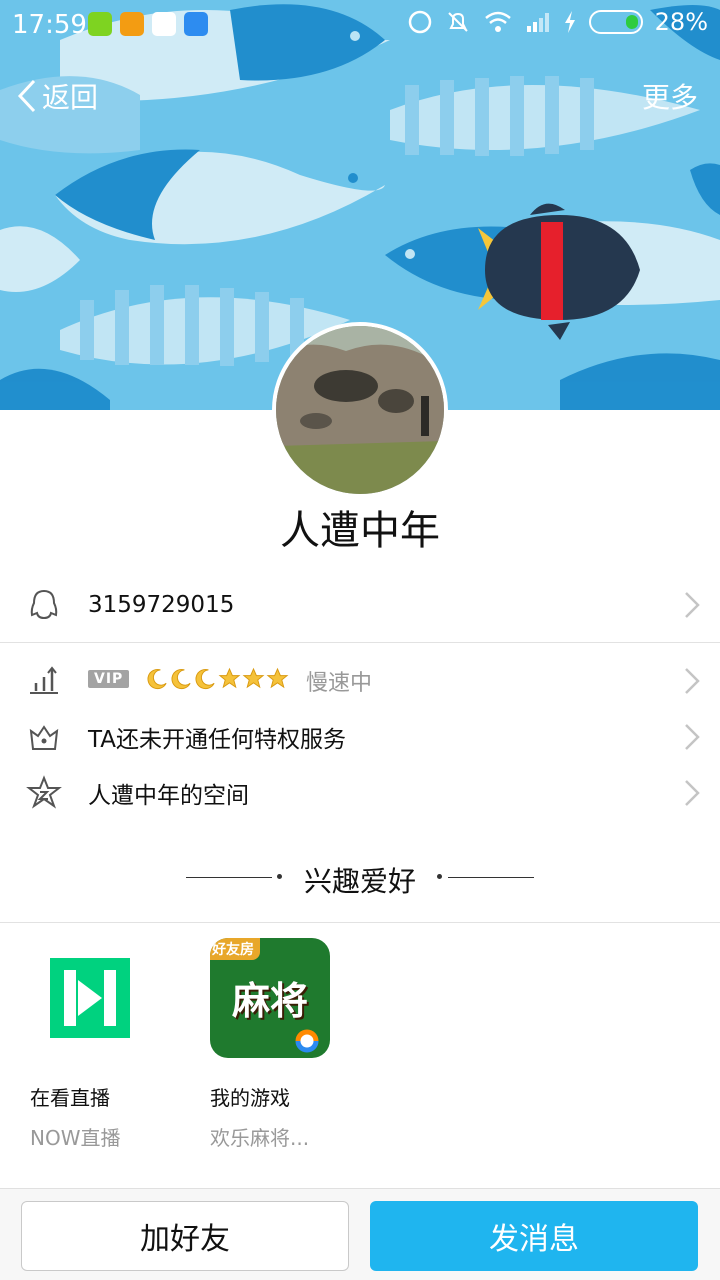 The image size is (720, 1280). I want to click on qq-number-row: 3159729015, so click(360, 605).